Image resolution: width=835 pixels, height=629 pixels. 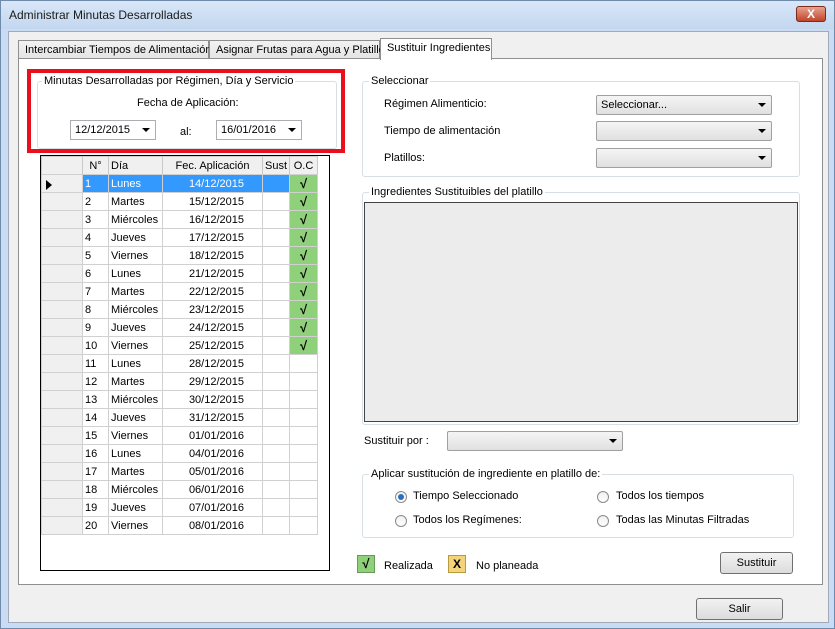 I want to click on cell-fecha: 23/12/2015, so click(x=212, y=309).